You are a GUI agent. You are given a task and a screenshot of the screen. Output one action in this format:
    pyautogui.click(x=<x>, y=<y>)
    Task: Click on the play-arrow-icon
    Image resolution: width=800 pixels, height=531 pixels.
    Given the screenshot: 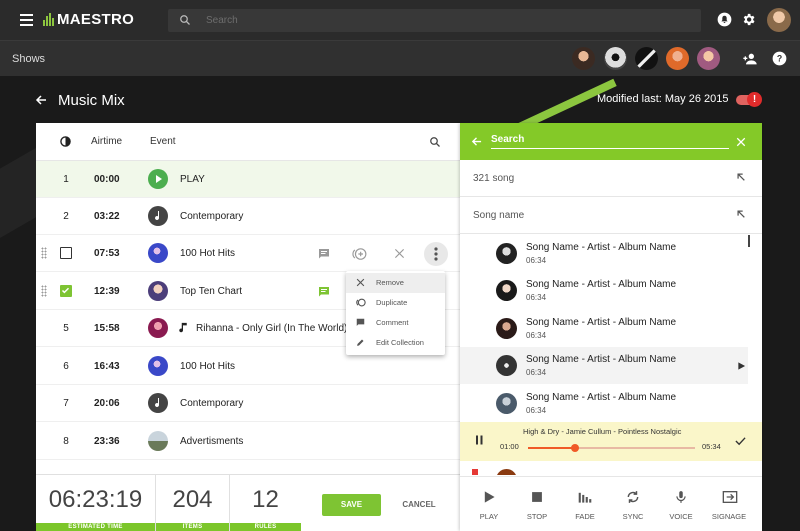 What is the action you would take?
    pyautogui.click(x=741, y=366)
    